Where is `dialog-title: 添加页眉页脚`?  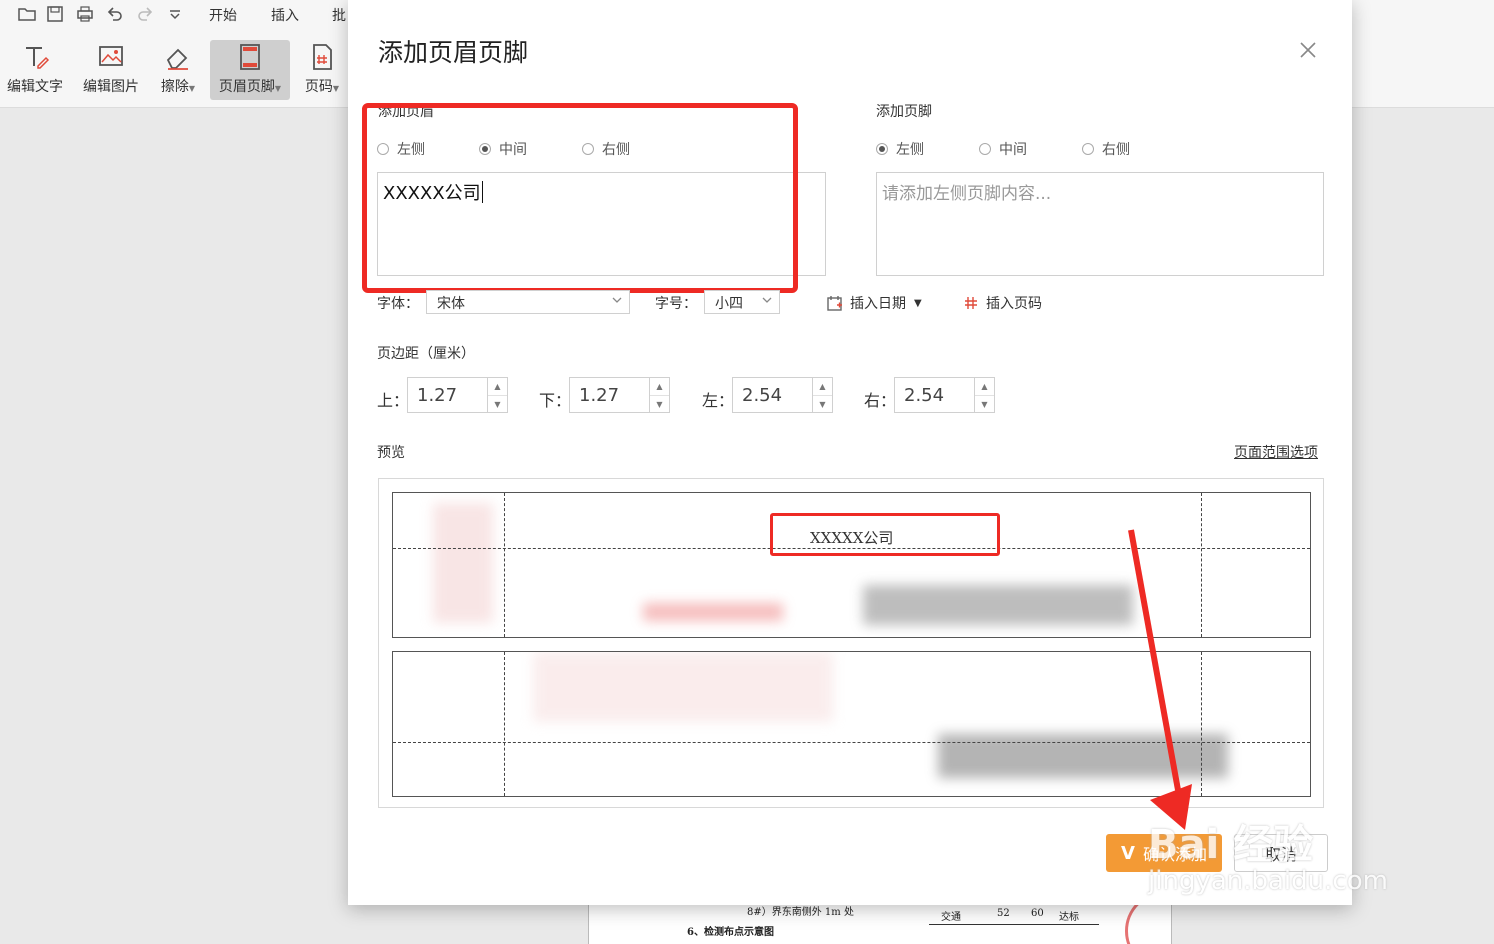
dialog-title: 添加页眉页脚 is located at coordinates (453, 52).